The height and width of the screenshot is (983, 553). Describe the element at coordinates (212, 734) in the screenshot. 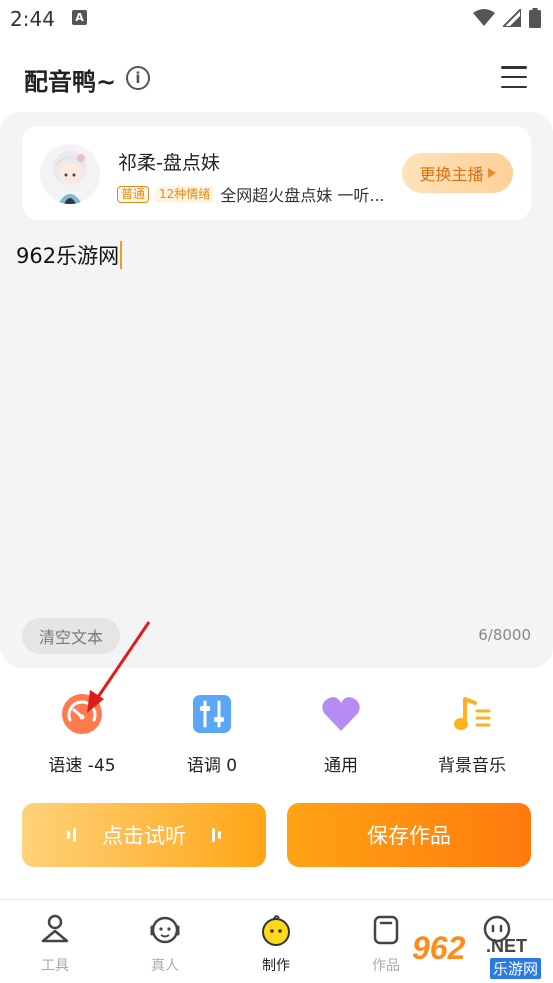

I see `tool-tone: 语调 0` at that location.